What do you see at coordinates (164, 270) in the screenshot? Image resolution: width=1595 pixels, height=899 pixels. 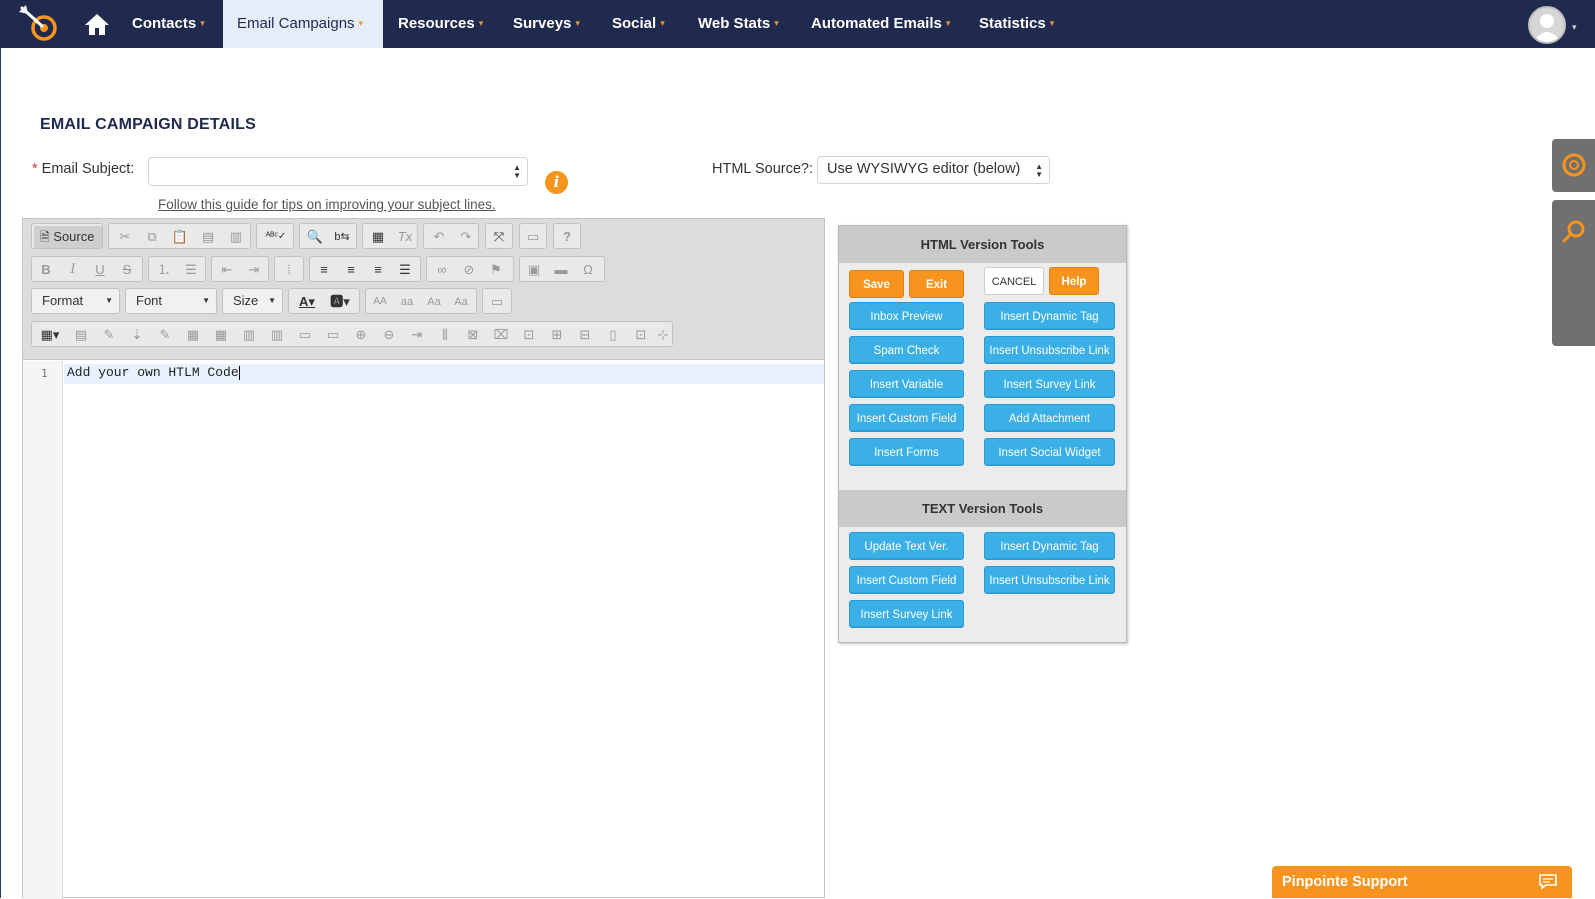 I see `numbered-list-icon: ⒈` at bounding box center [164, 270].